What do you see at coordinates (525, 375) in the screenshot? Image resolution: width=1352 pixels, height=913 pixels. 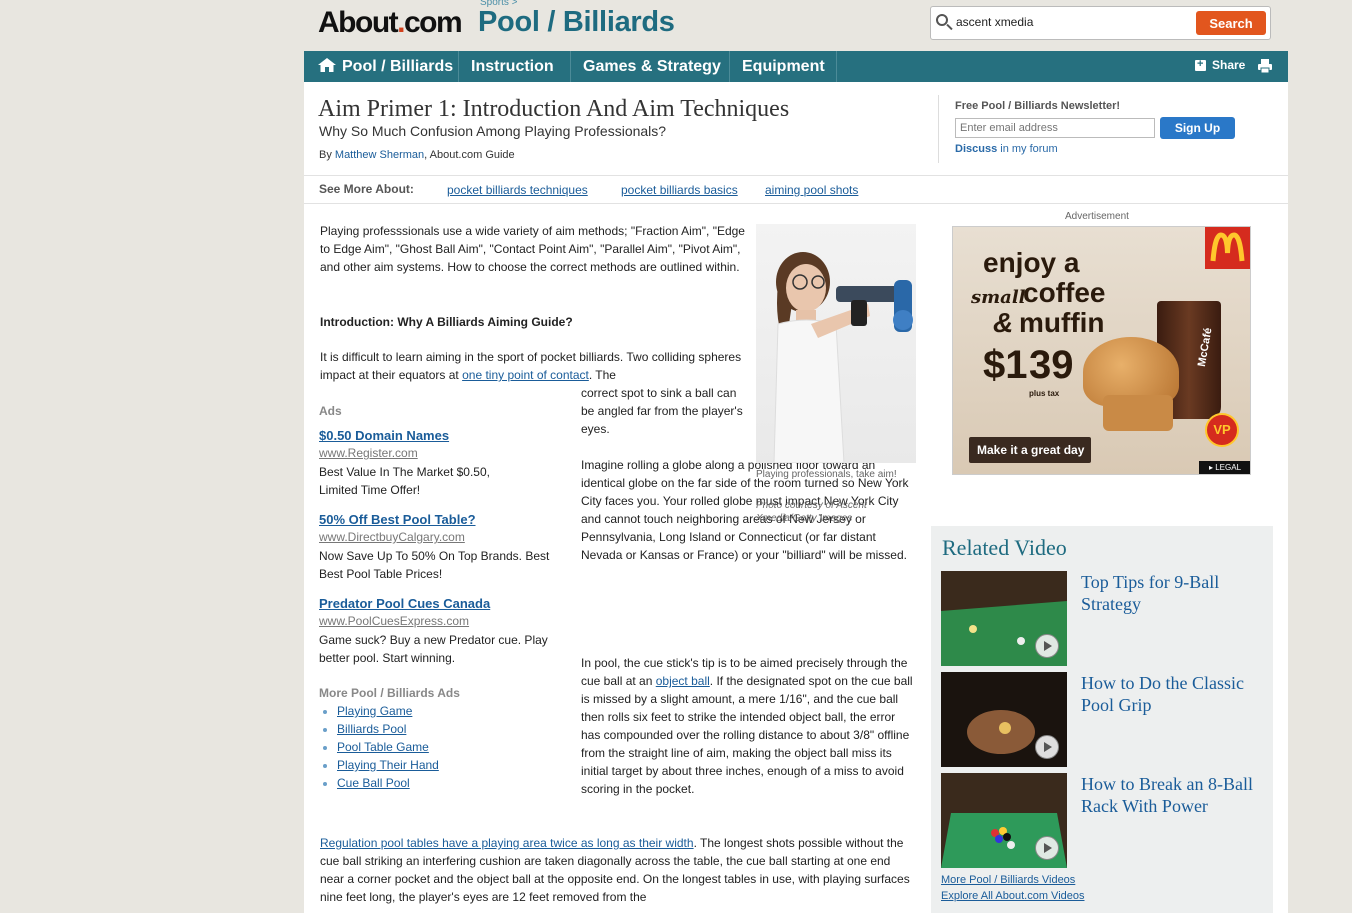 I see `contact-point-link: one tiny point of contact` at bounding box center [525, 375].